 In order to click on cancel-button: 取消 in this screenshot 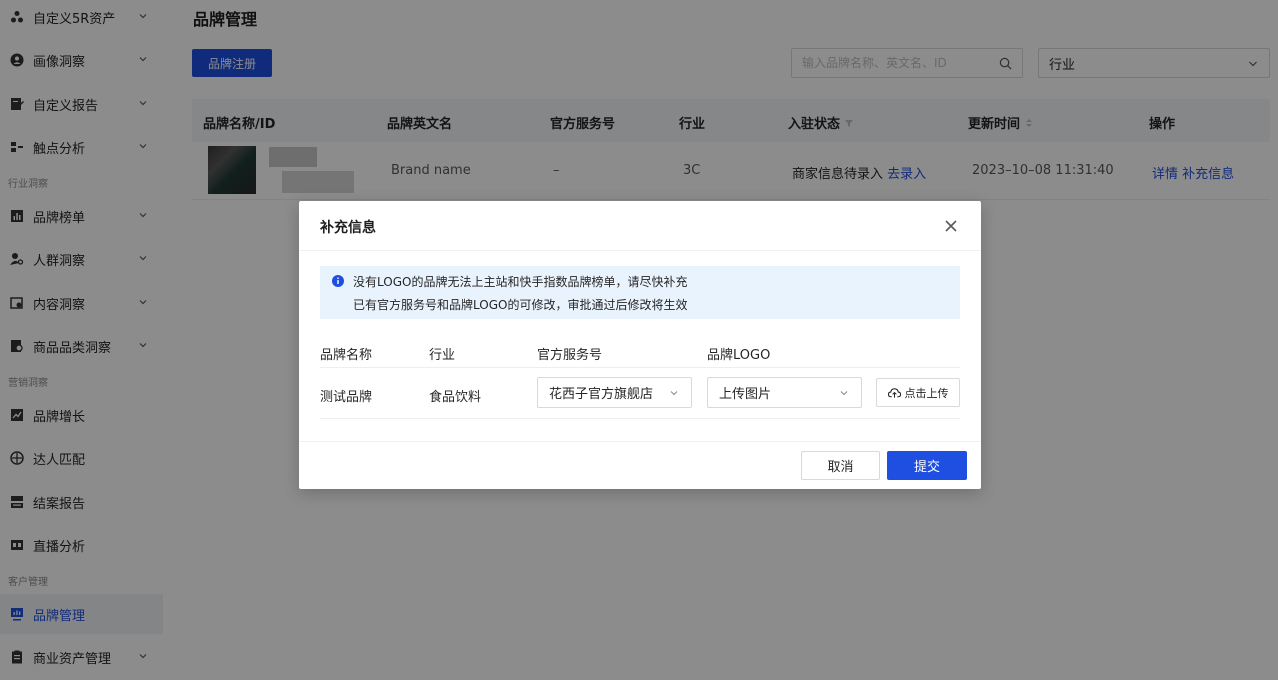, I will do `click(840, 465)`.